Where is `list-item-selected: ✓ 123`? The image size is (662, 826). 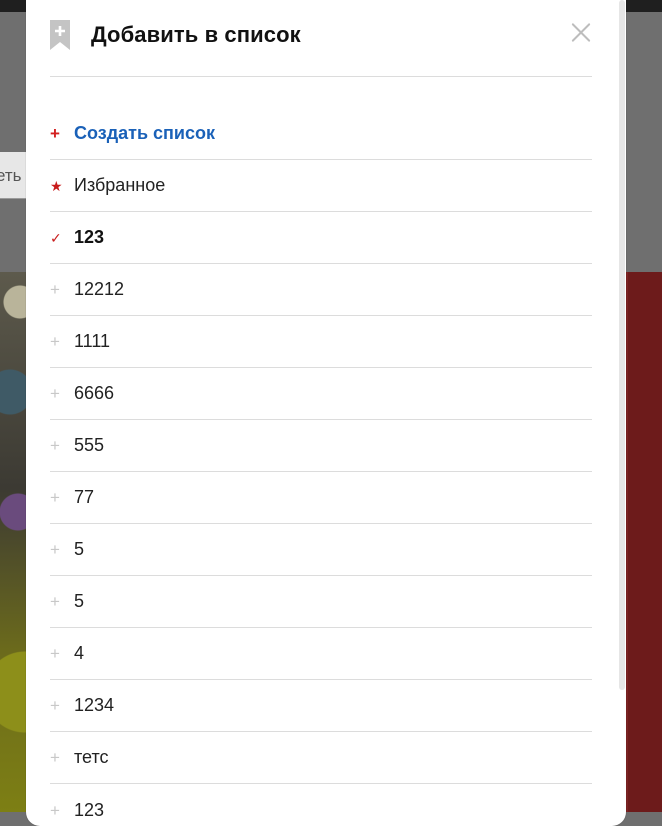 list-item-selected: ✓ 123 is located at coordinates (321, 238).